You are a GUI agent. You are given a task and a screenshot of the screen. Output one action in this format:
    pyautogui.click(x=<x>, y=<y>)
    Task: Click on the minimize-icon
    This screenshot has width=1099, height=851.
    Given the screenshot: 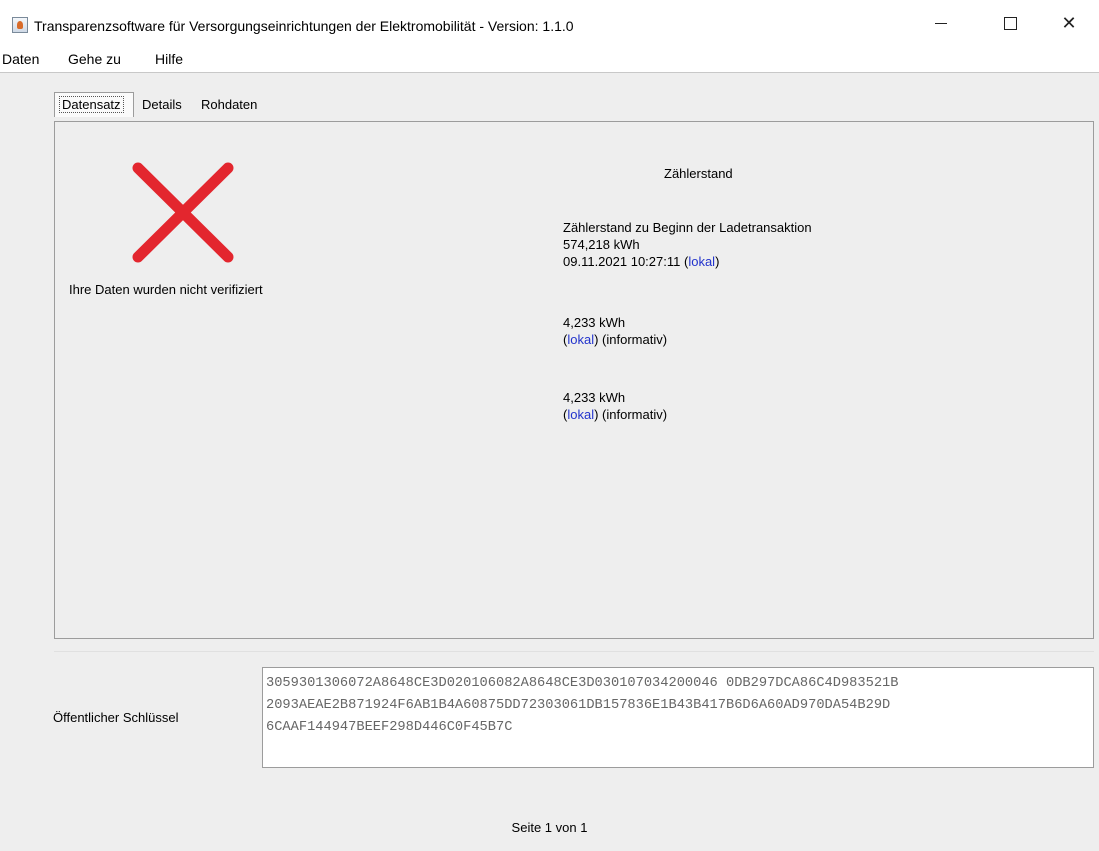 What is the action you would take?
    pyautogui.click(x=941, y=23)
    